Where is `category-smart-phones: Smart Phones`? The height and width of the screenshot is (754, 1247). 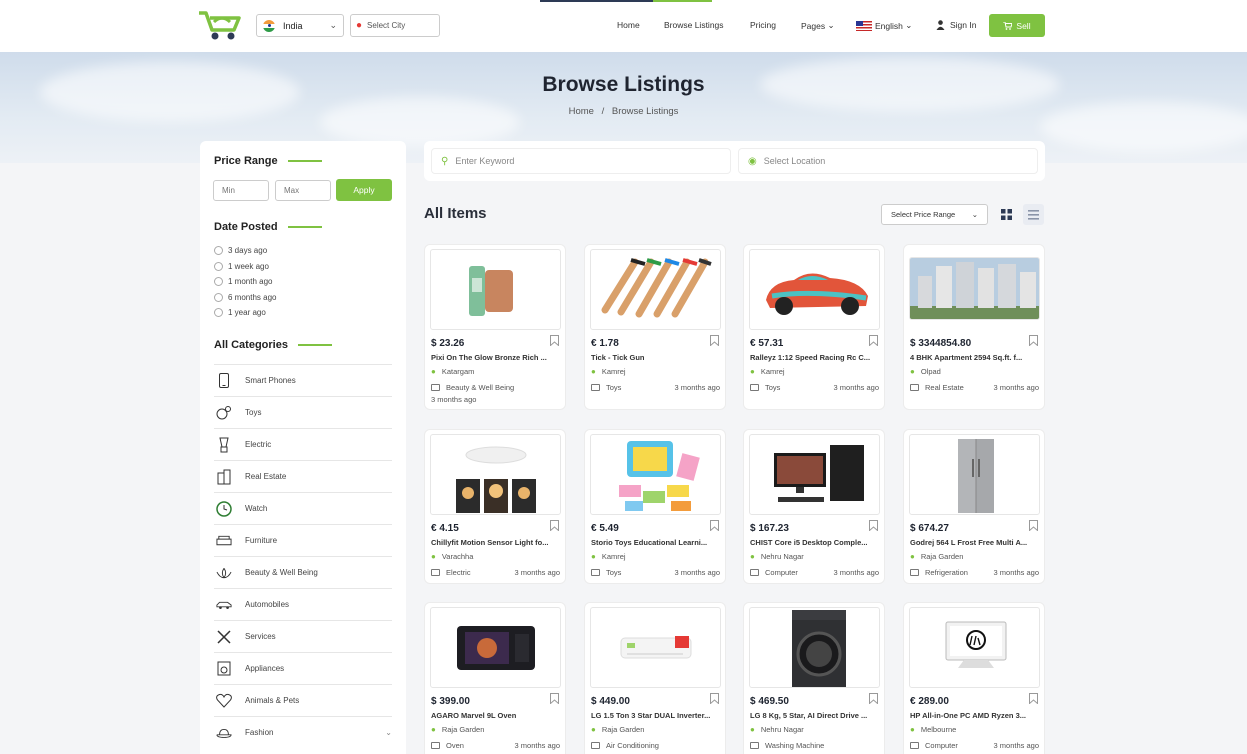
category-smart-phones: Smart Phones is located at coordinates (303, 380).